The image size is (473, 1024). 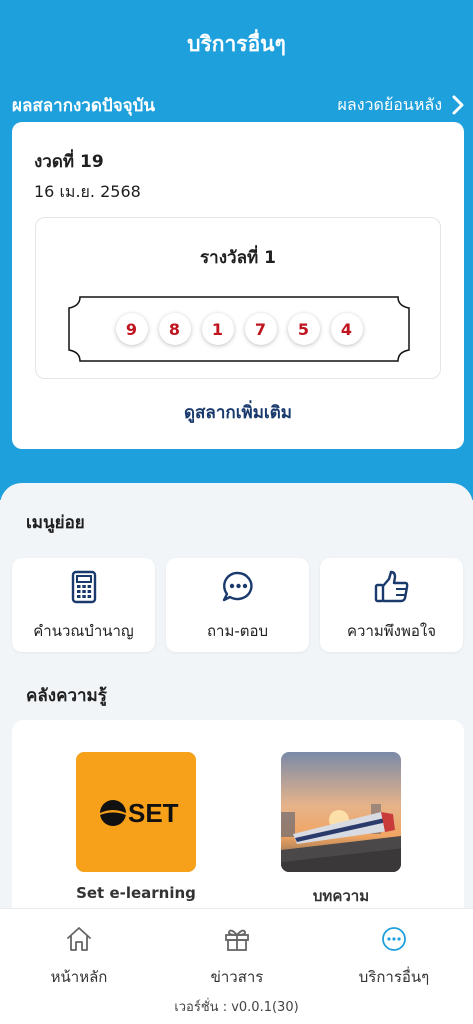 What do you see at coordinates (394, 977) in the screenshot?
I see `nav-label: บริการอื่นๆ` at bounding box center [394, 977].